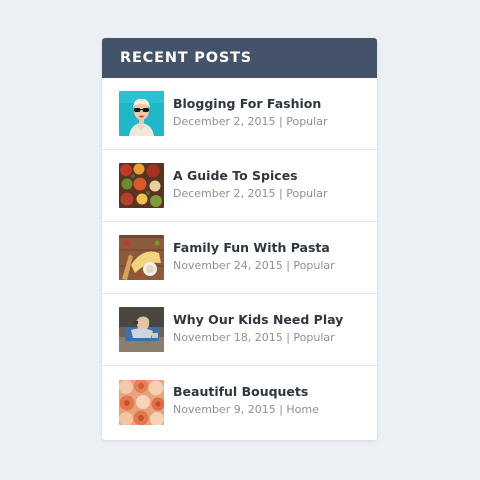 The image size is (480, 480). What do you see at coordinates (246, 409) in the screenshot?
I see `post-meta: November 9, 2015 | Home` at bounding box center [246, 409].